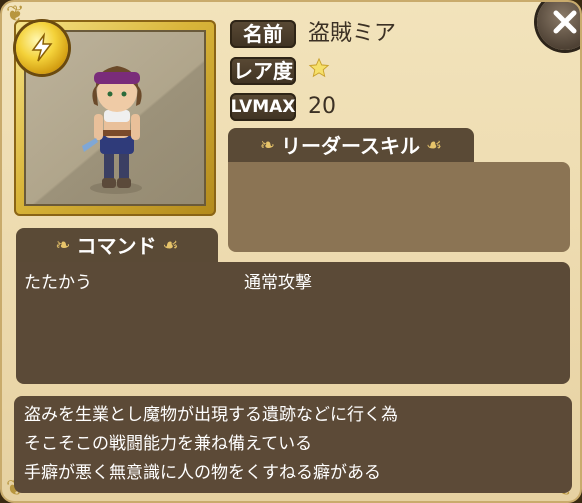  I want to click on leader-skill-box, so click(399, 207).